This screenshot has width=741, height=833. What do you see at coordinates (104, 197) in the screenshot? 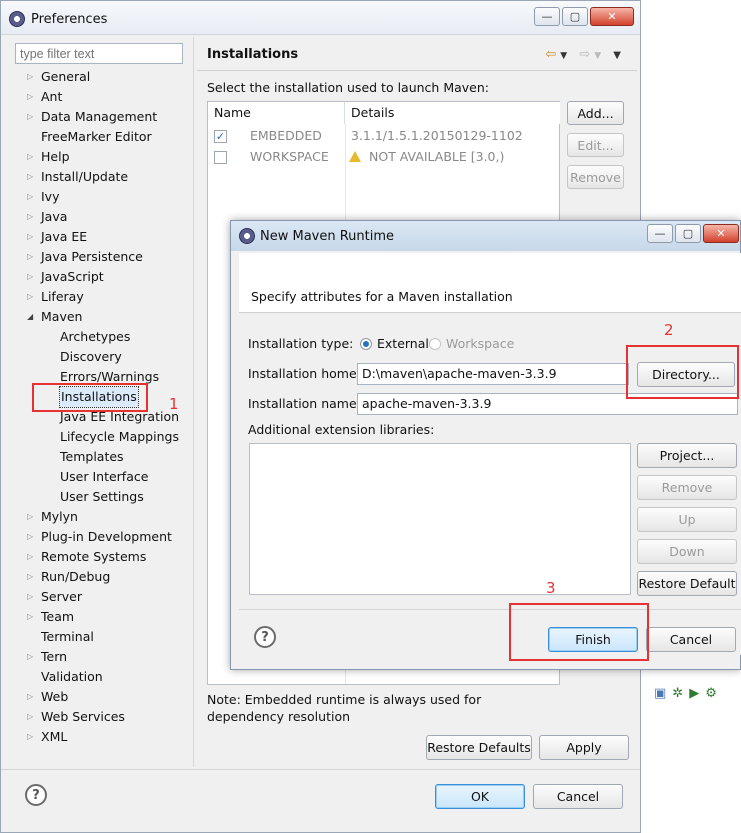
I see `tree-item: ▷ Ivy` at bounding box center [104, 197].